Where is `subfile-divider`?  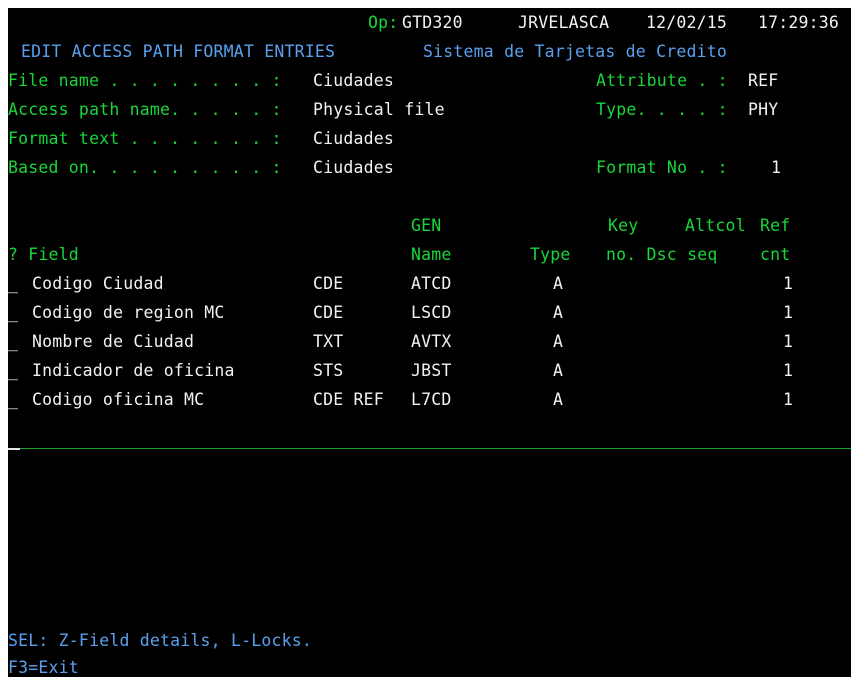
subfile-divider is located at coordinates (429, 448).